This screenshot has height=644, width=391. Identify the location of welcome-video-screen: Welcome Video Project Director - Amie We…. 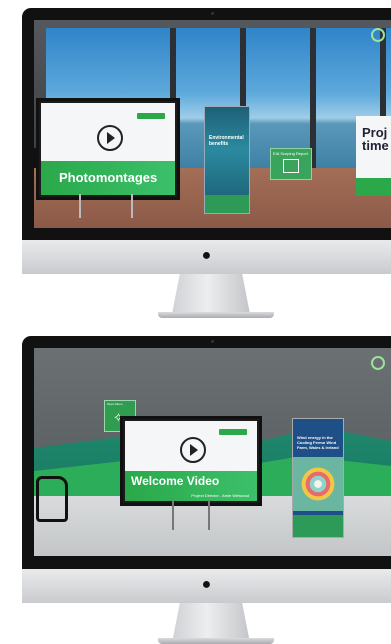
(191, 461).